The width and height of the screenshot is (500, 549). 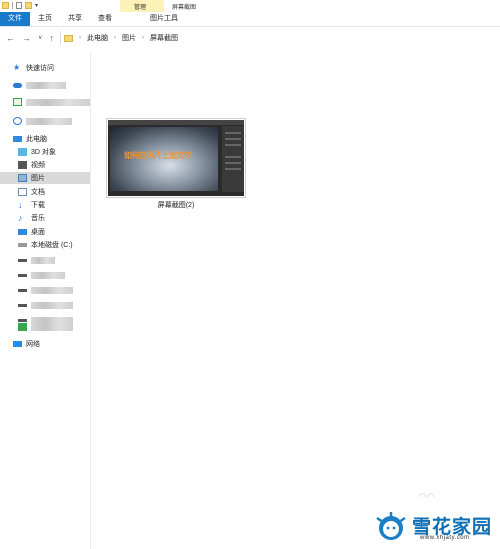 I want to click on title-bar: ▾, so click(x=250, y=5).